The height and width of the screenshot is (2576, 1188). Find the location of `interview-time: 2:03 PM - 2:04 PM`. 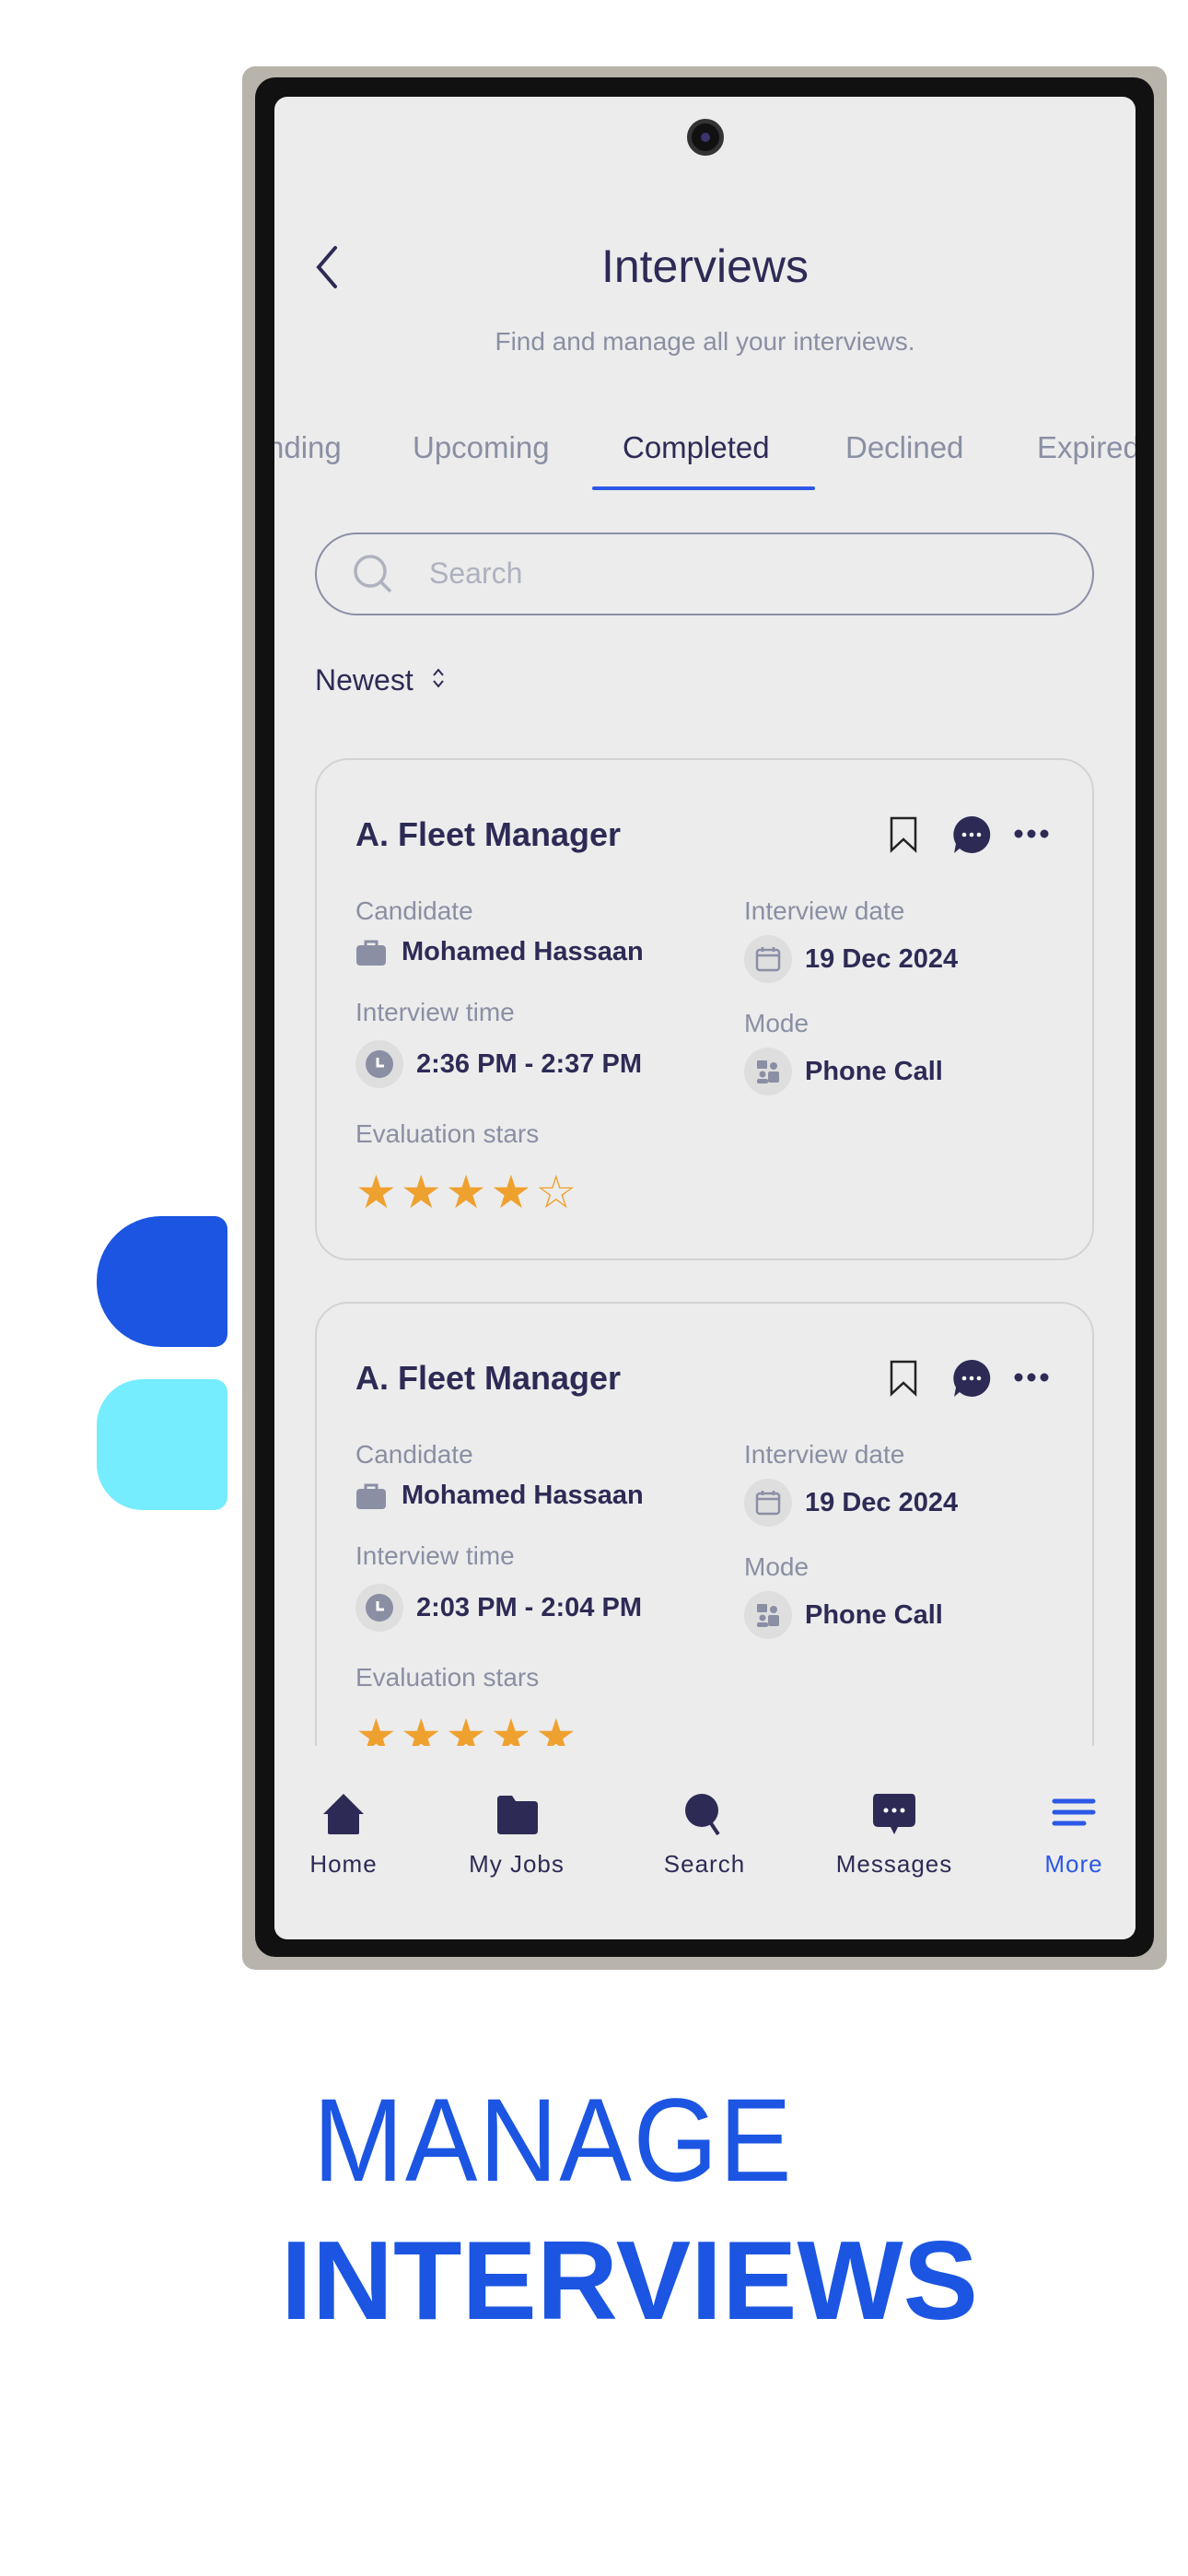

interview-time: 2:03 PM - 2:04 PM is located at coordinates (529, 1607).